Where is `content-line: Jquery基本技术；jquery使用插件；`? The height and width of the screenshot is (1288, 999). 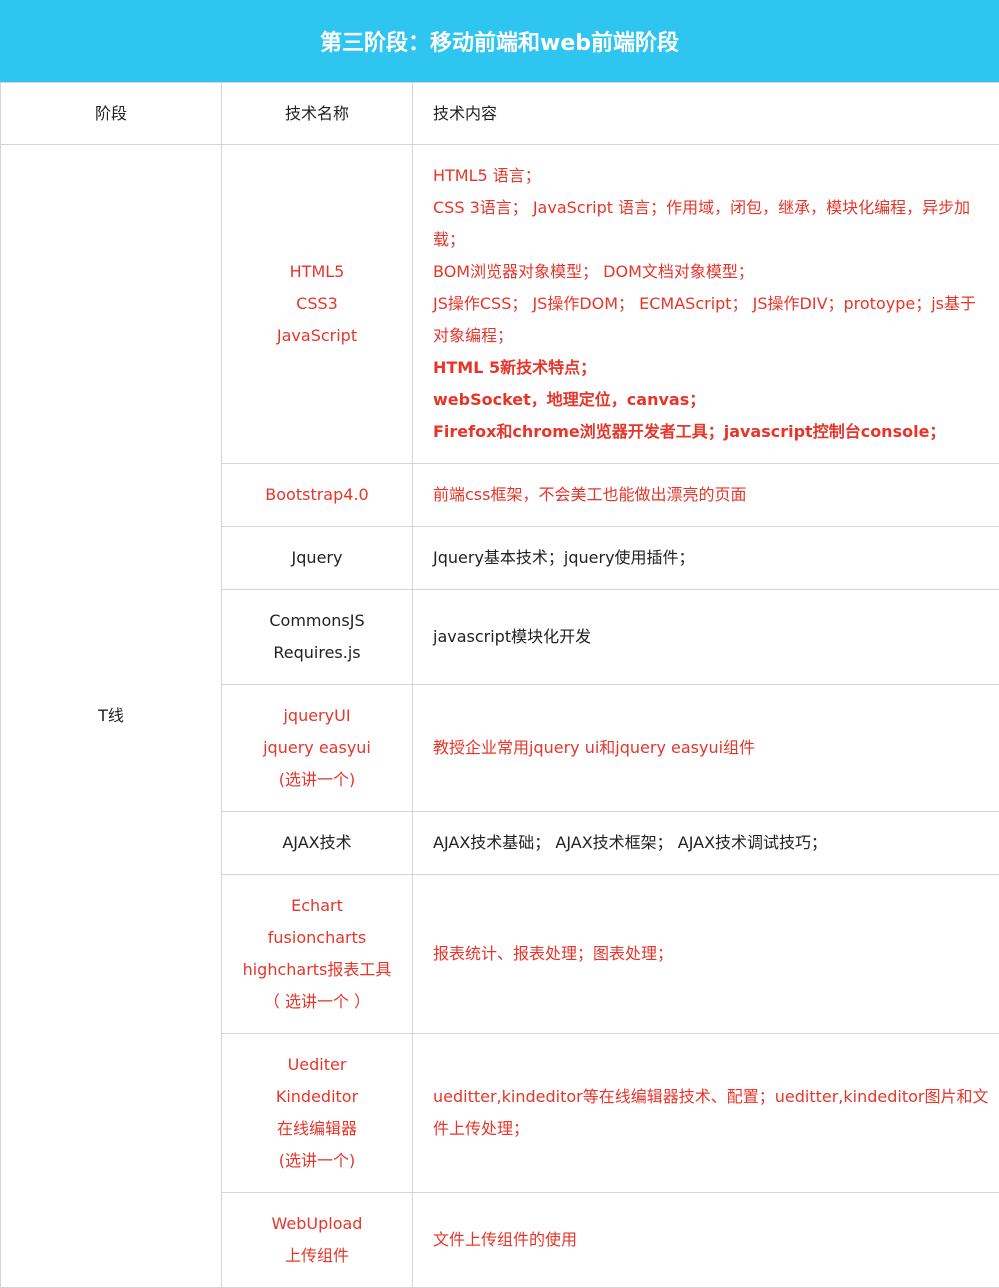 content-line: Jquery基本技术；jquery使用插件； is located at coordinates (564, 557).